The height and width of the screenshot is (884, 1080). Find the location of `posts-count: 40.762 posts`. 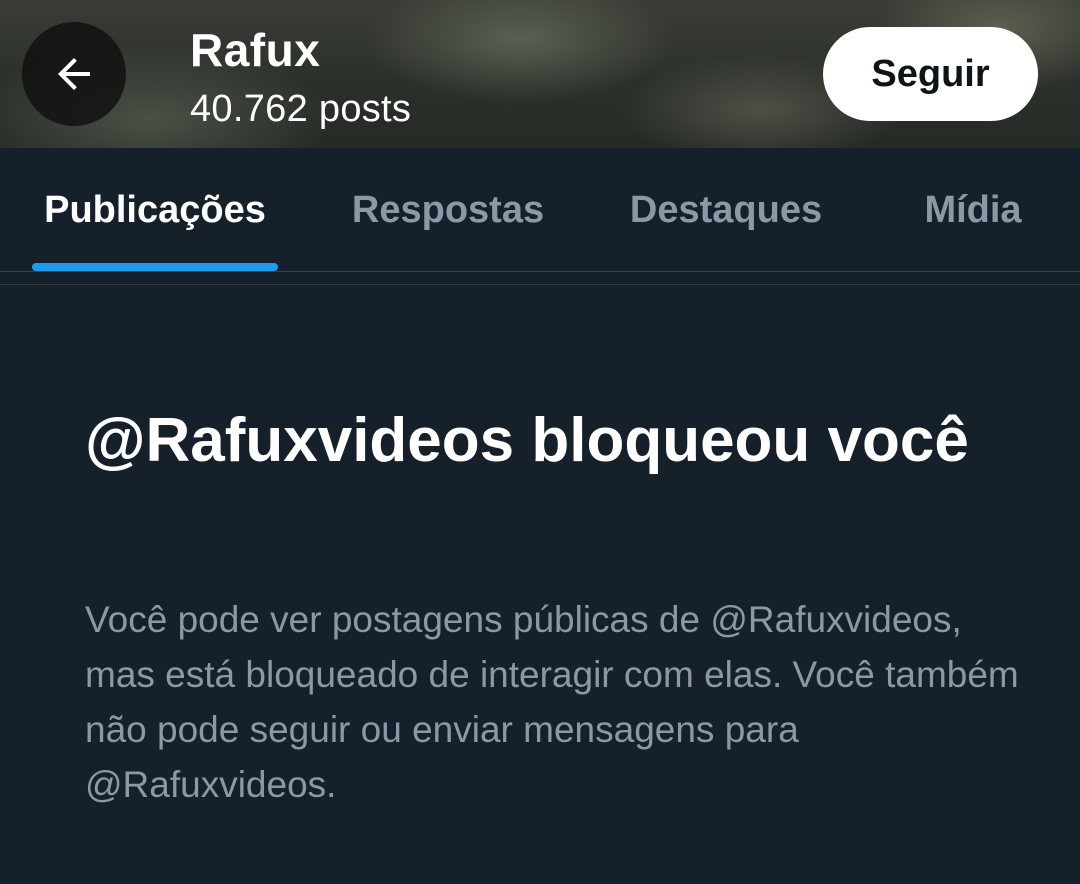

posts-count: 40.762 posts is located at coordinates (301, 109).